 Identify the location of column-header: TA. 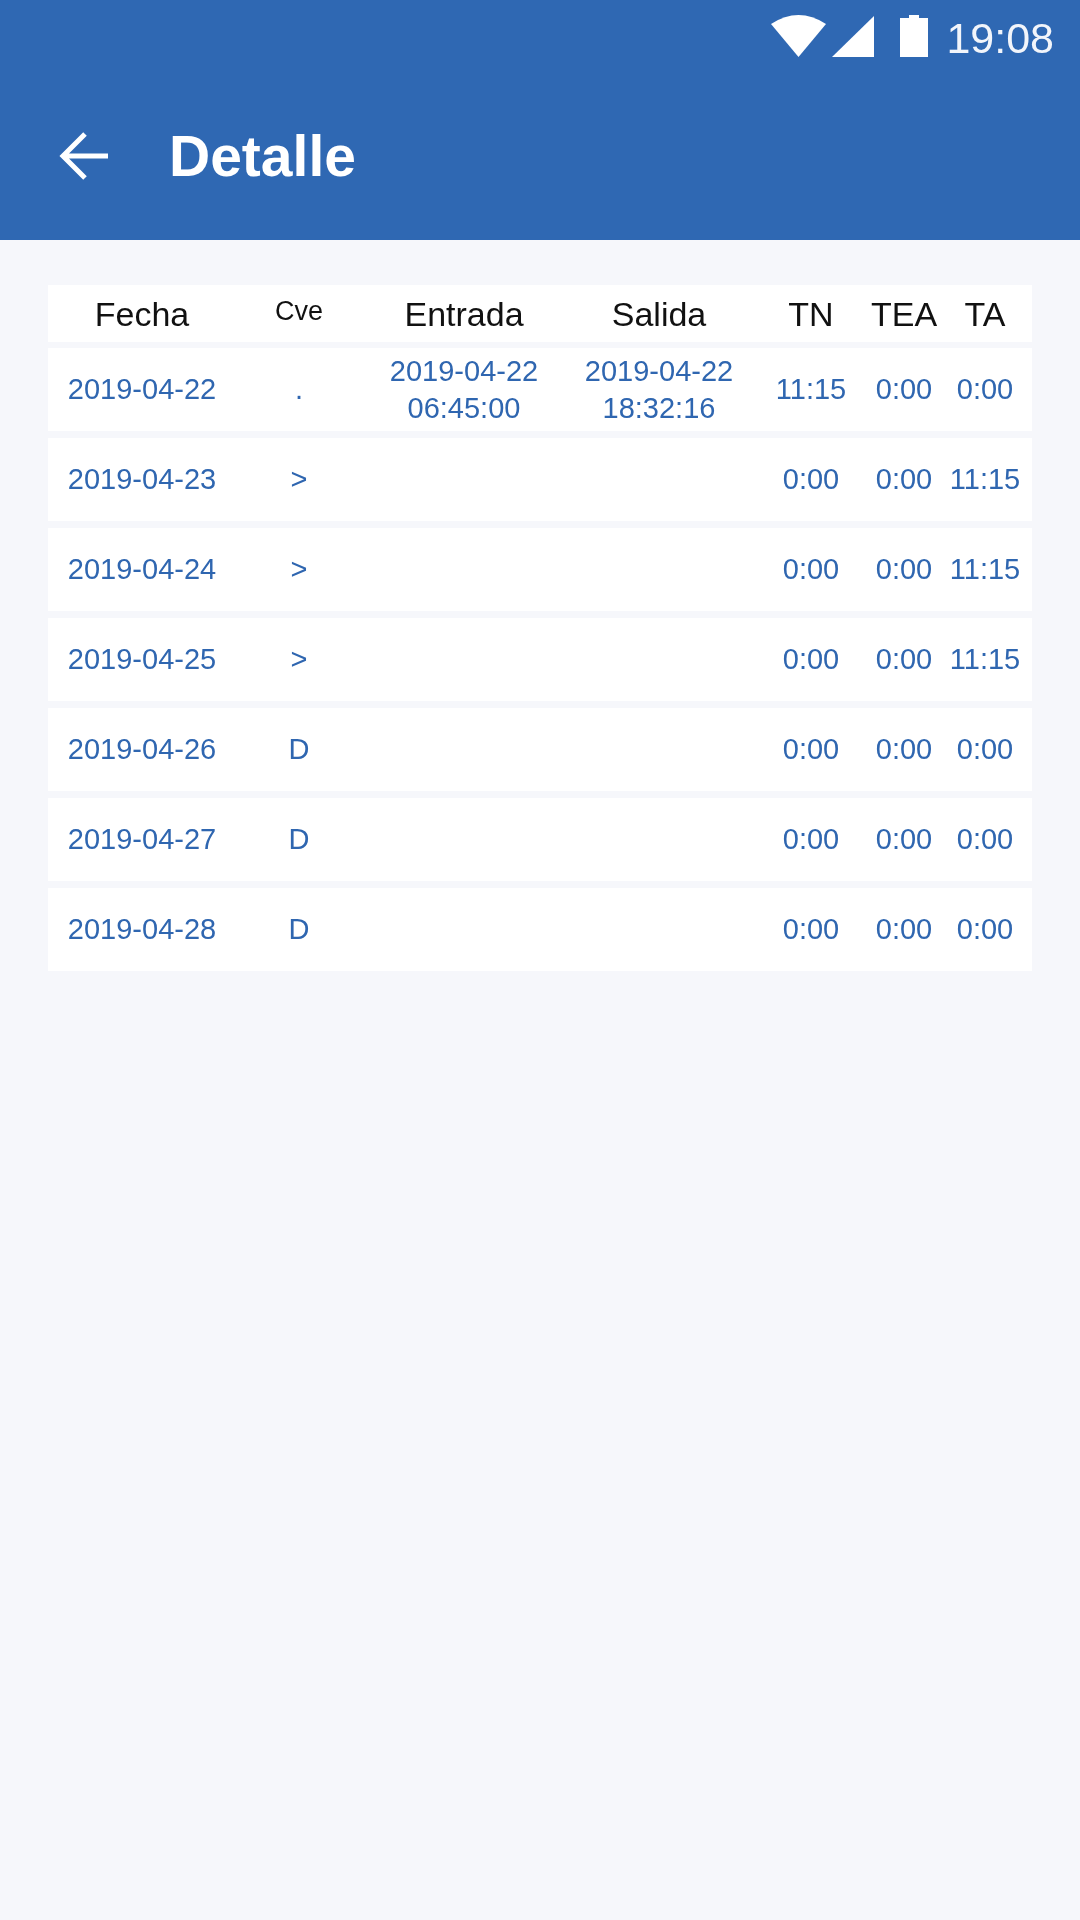
(985, 314).